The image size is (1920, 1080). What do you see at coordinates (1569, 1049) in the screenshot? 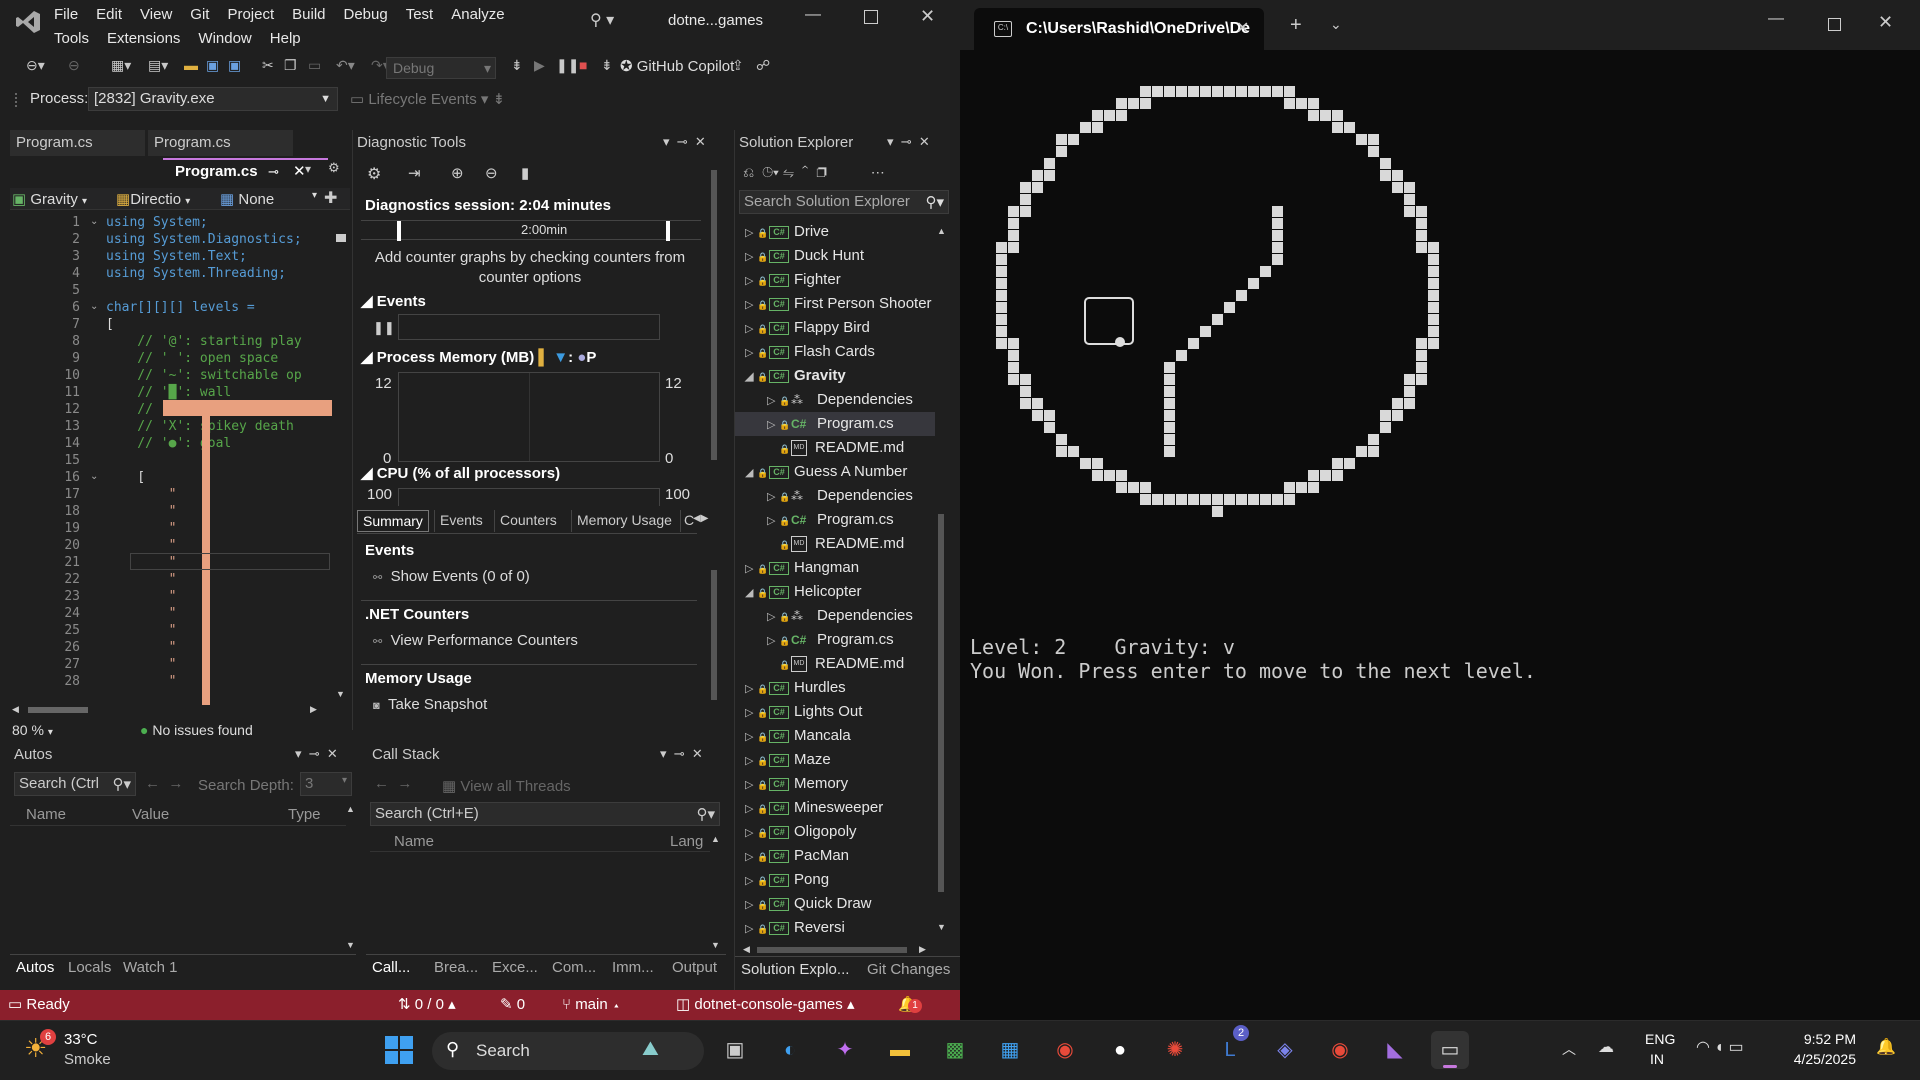
I see `tray-overflow-icon: ︿` at bounding box center [1569, 1049].